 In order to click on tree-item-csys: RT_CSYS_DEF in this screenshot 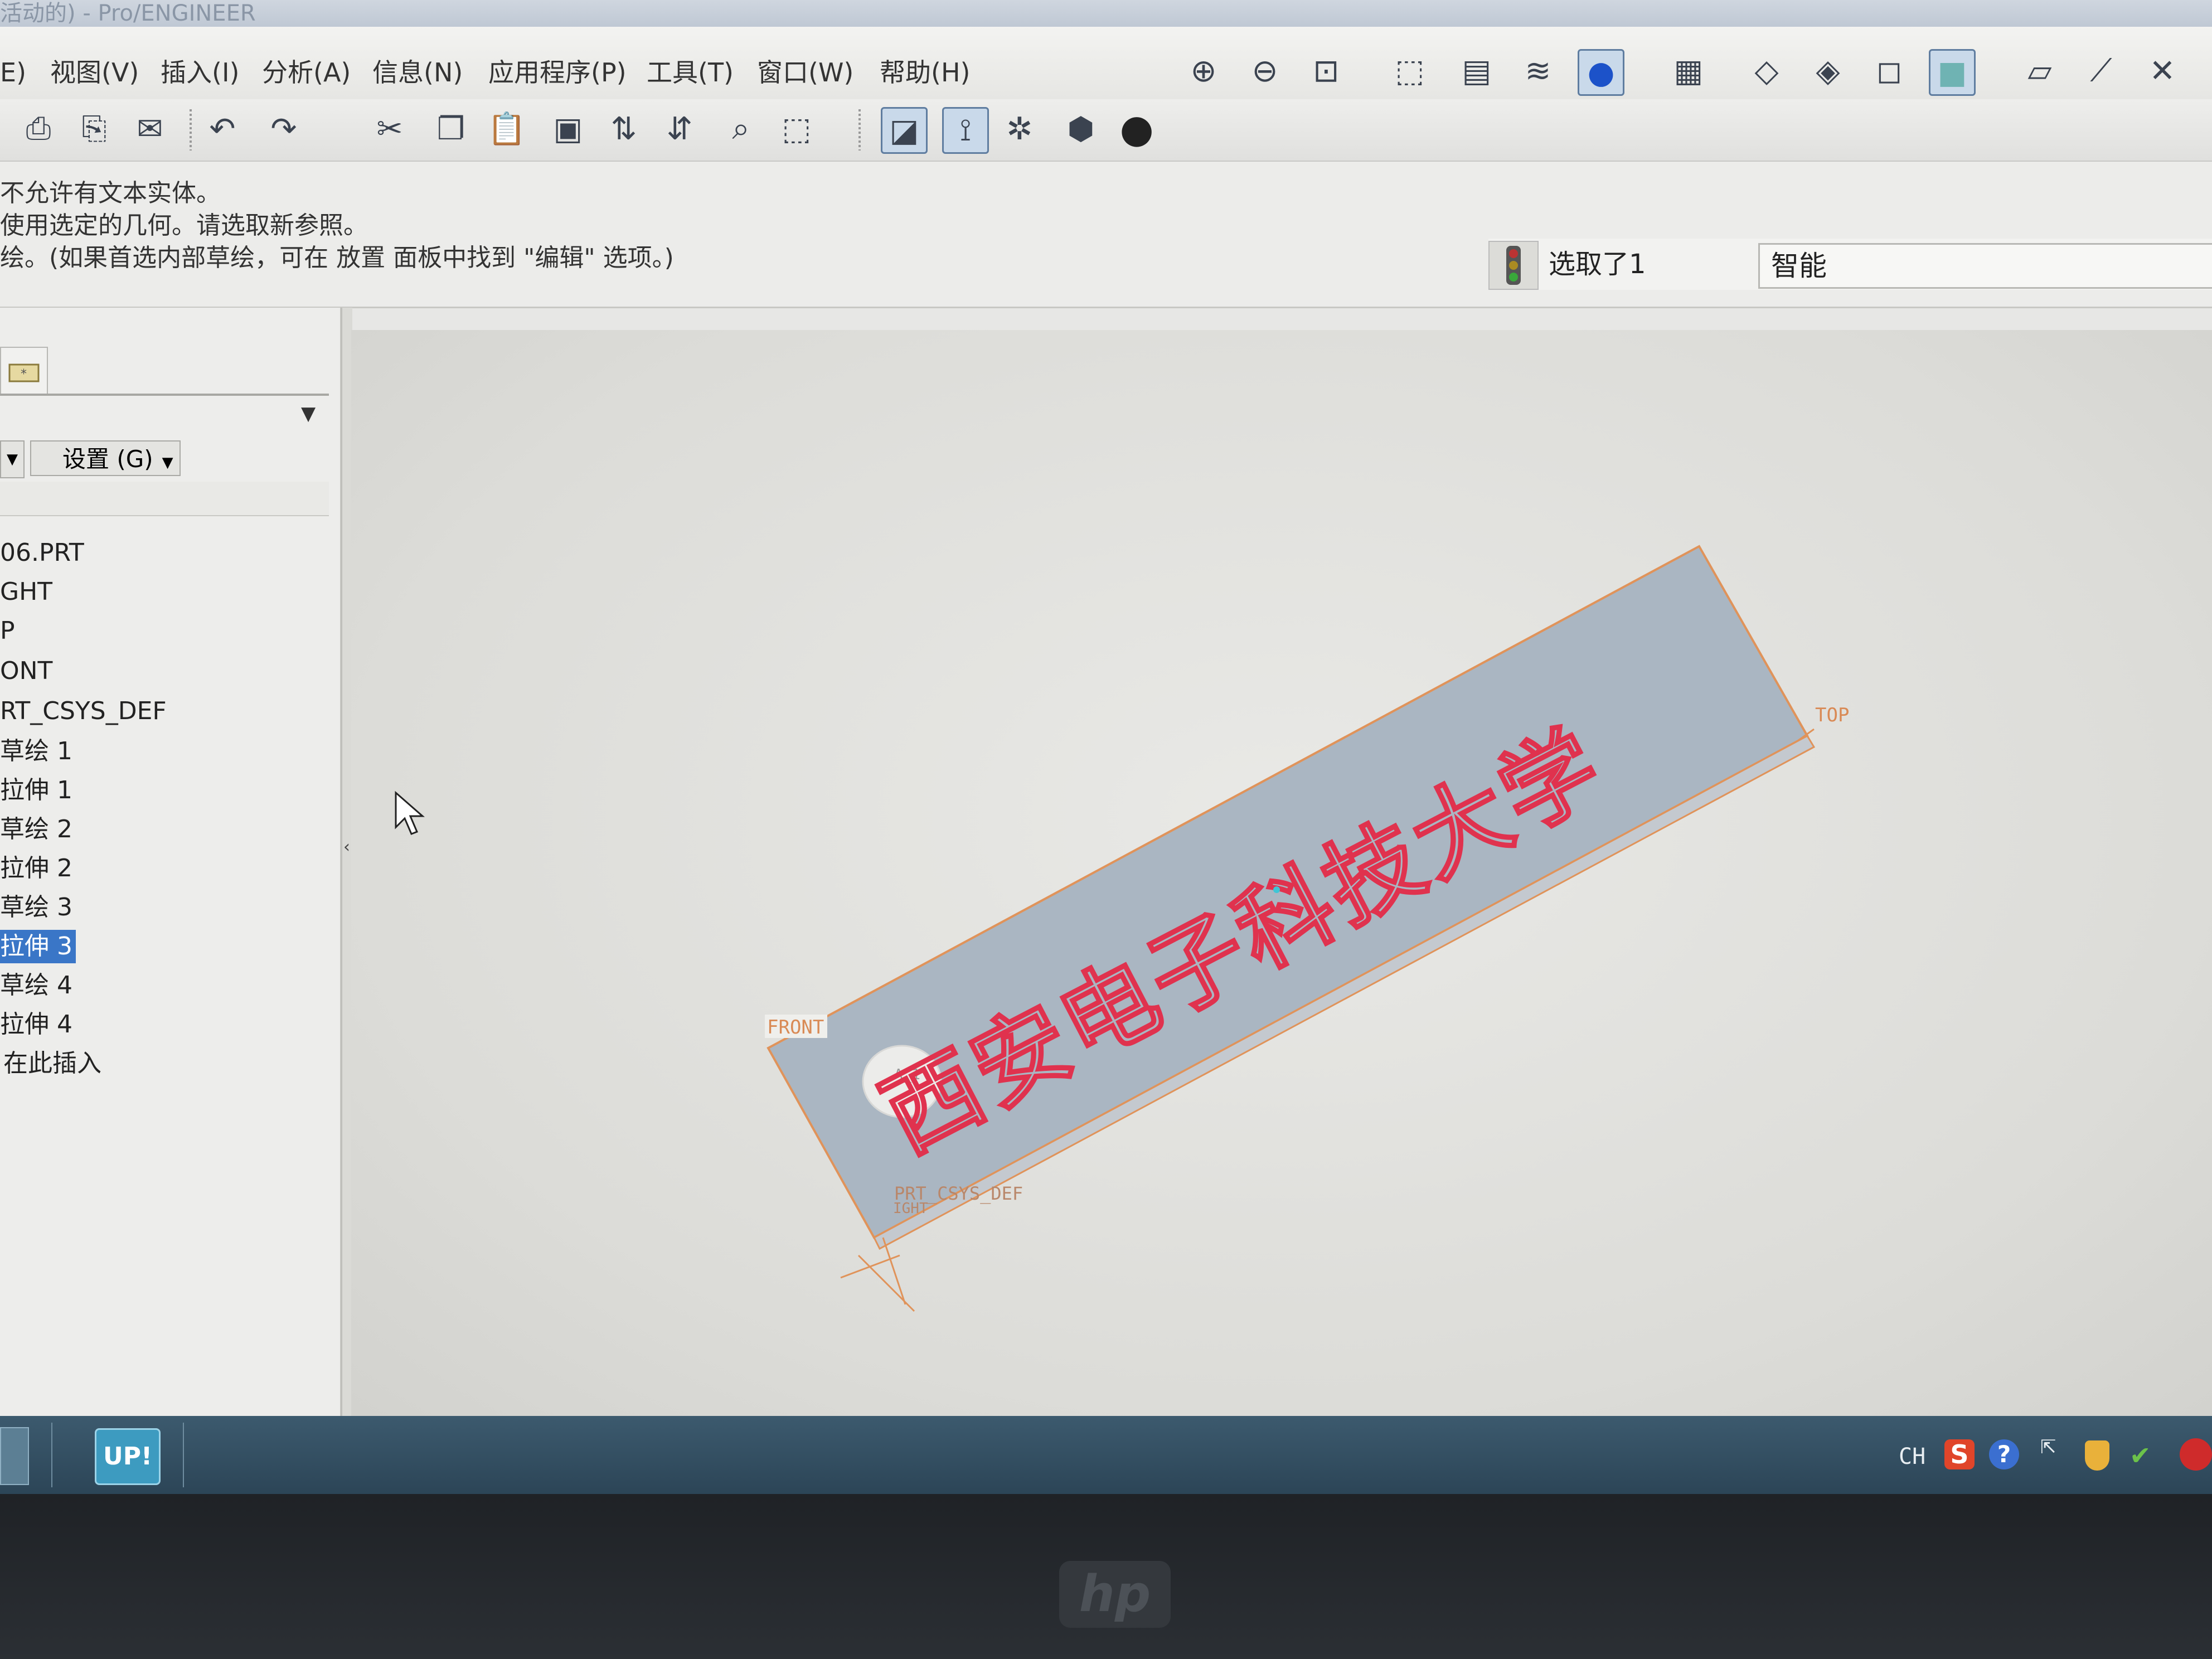, I will do `click(83, 711)`.